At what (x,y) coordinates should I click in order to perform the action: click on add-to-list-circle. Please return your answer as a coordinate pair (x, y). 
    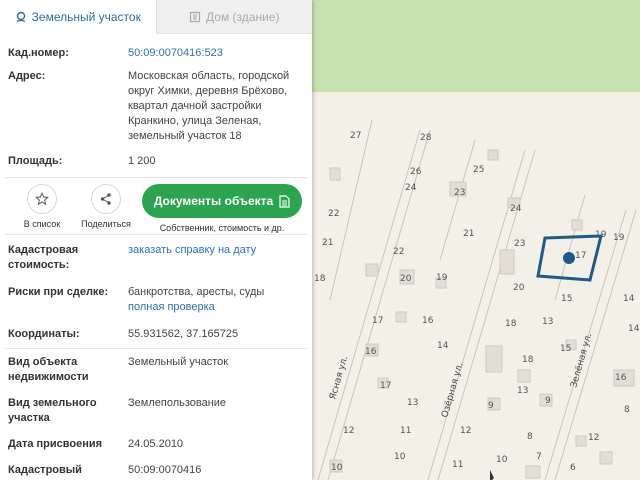
    Looking at the image, I should click on (42, 199).